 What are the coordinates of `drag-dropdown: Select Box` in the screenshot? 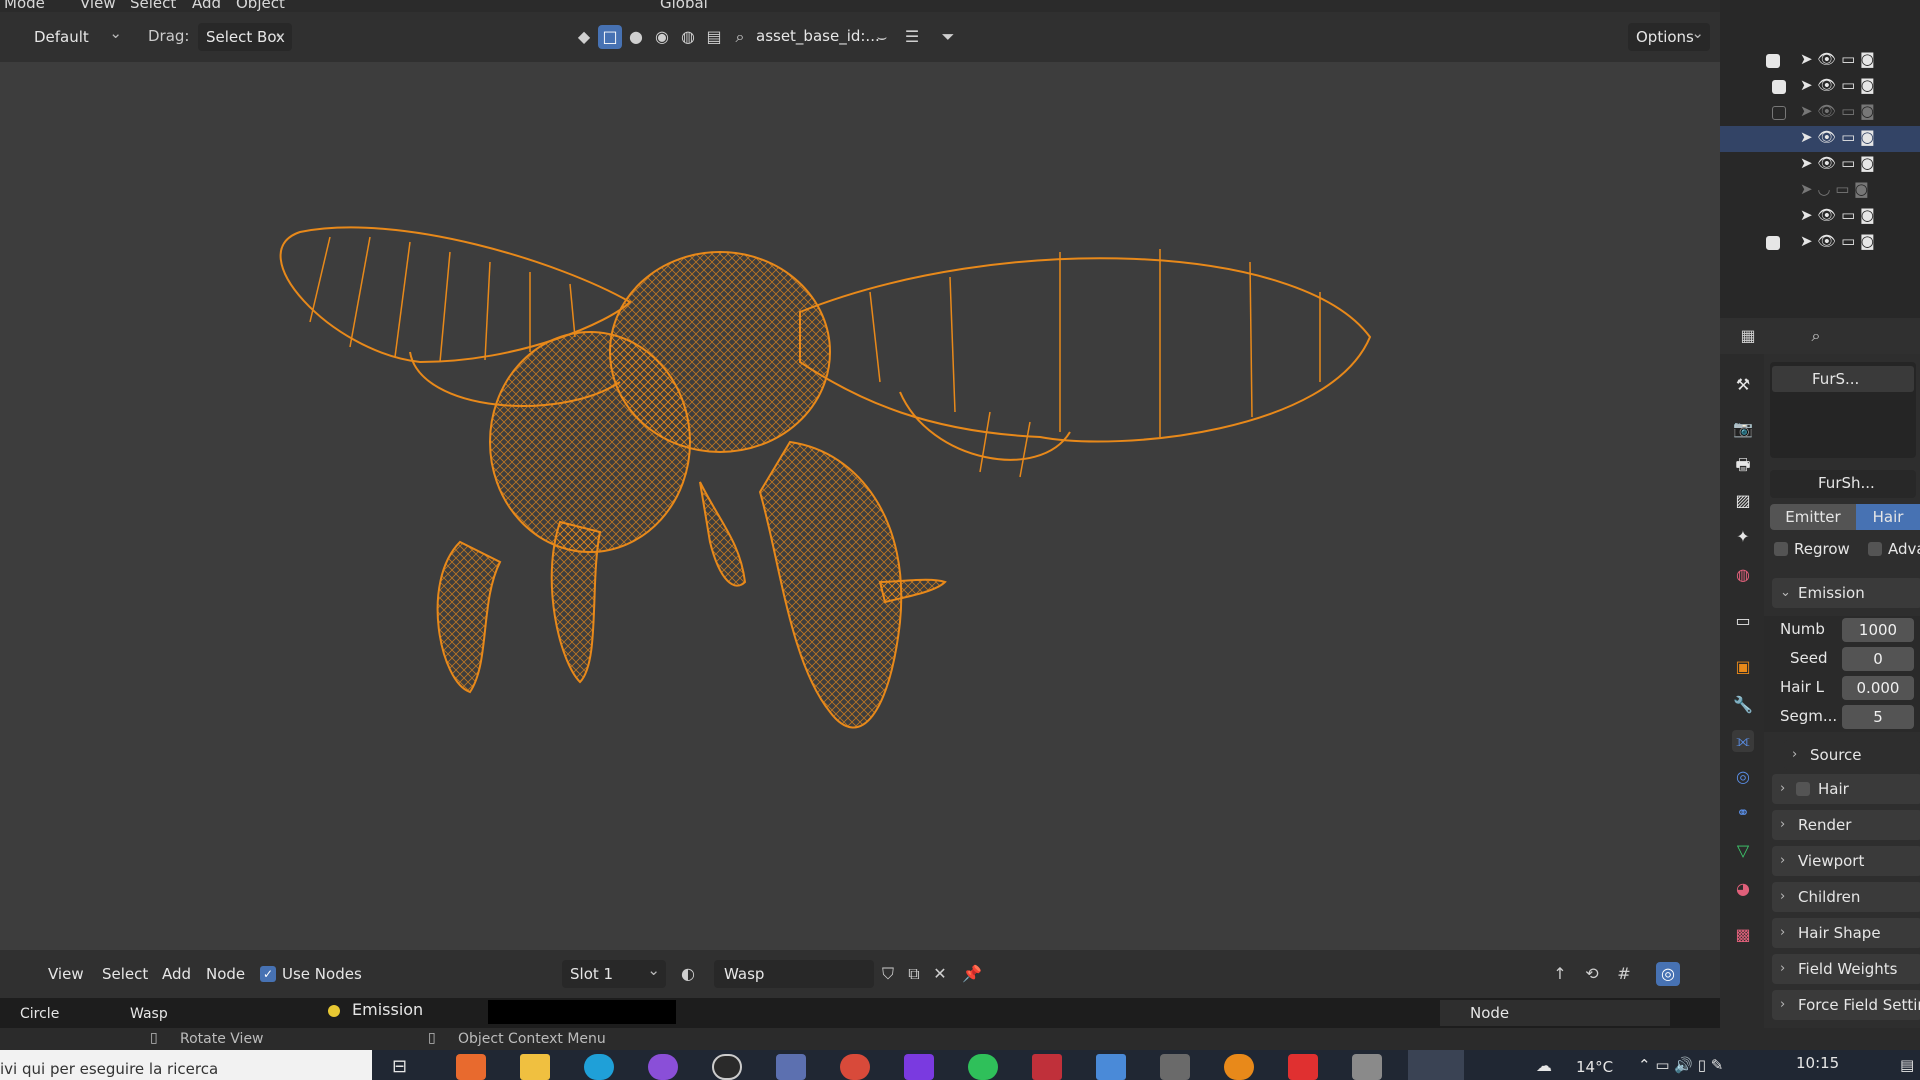 It's located at (245, 35).